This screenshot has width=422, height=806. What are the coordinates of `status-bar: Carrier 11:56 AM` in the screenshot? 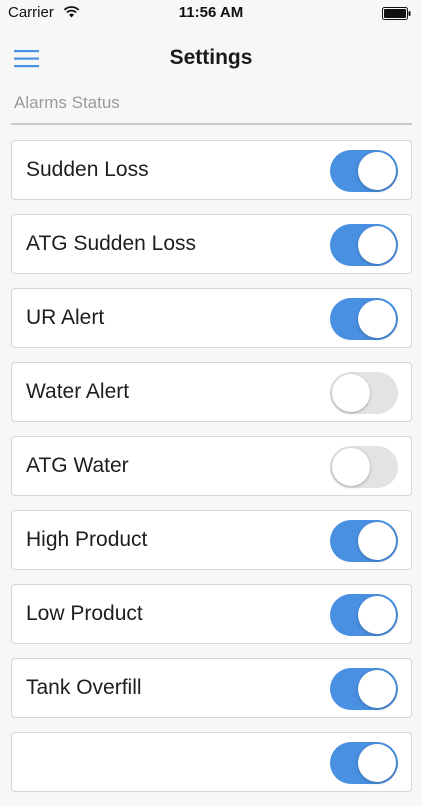 It's located at (211, 14).